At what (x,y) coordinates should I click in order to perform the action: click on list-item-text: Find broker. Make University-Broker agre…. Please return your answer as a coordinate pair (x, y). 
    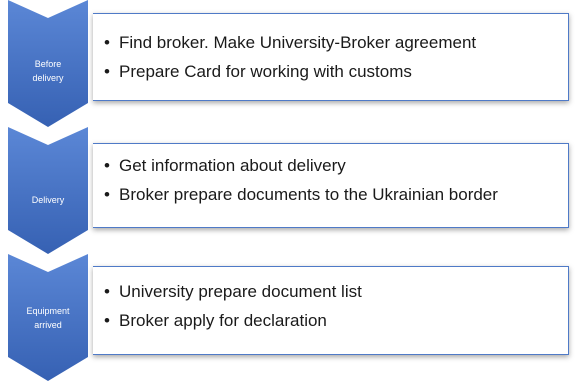
    Looking at the image, I should click on (298, 42).